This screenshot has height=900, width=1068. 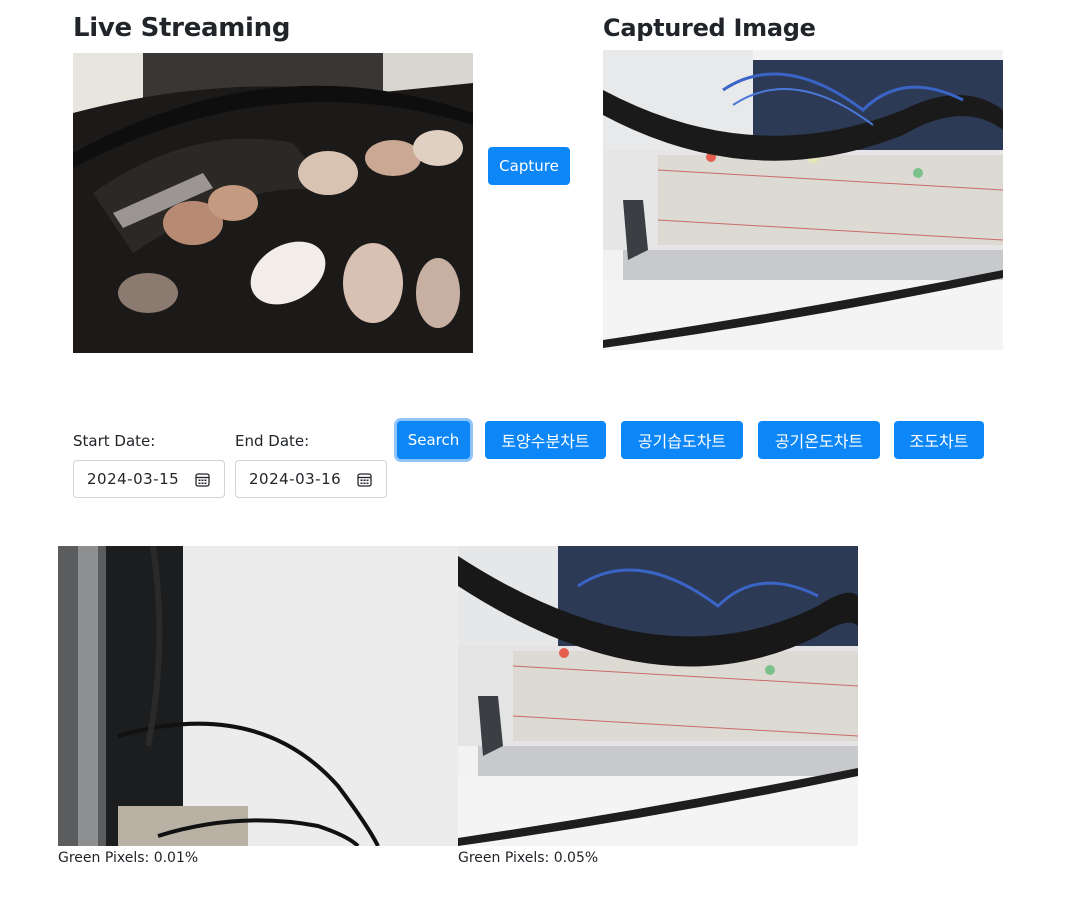 I want to click on result-caption: Green Pixels: 0.05%, so click(x=528, y=858).